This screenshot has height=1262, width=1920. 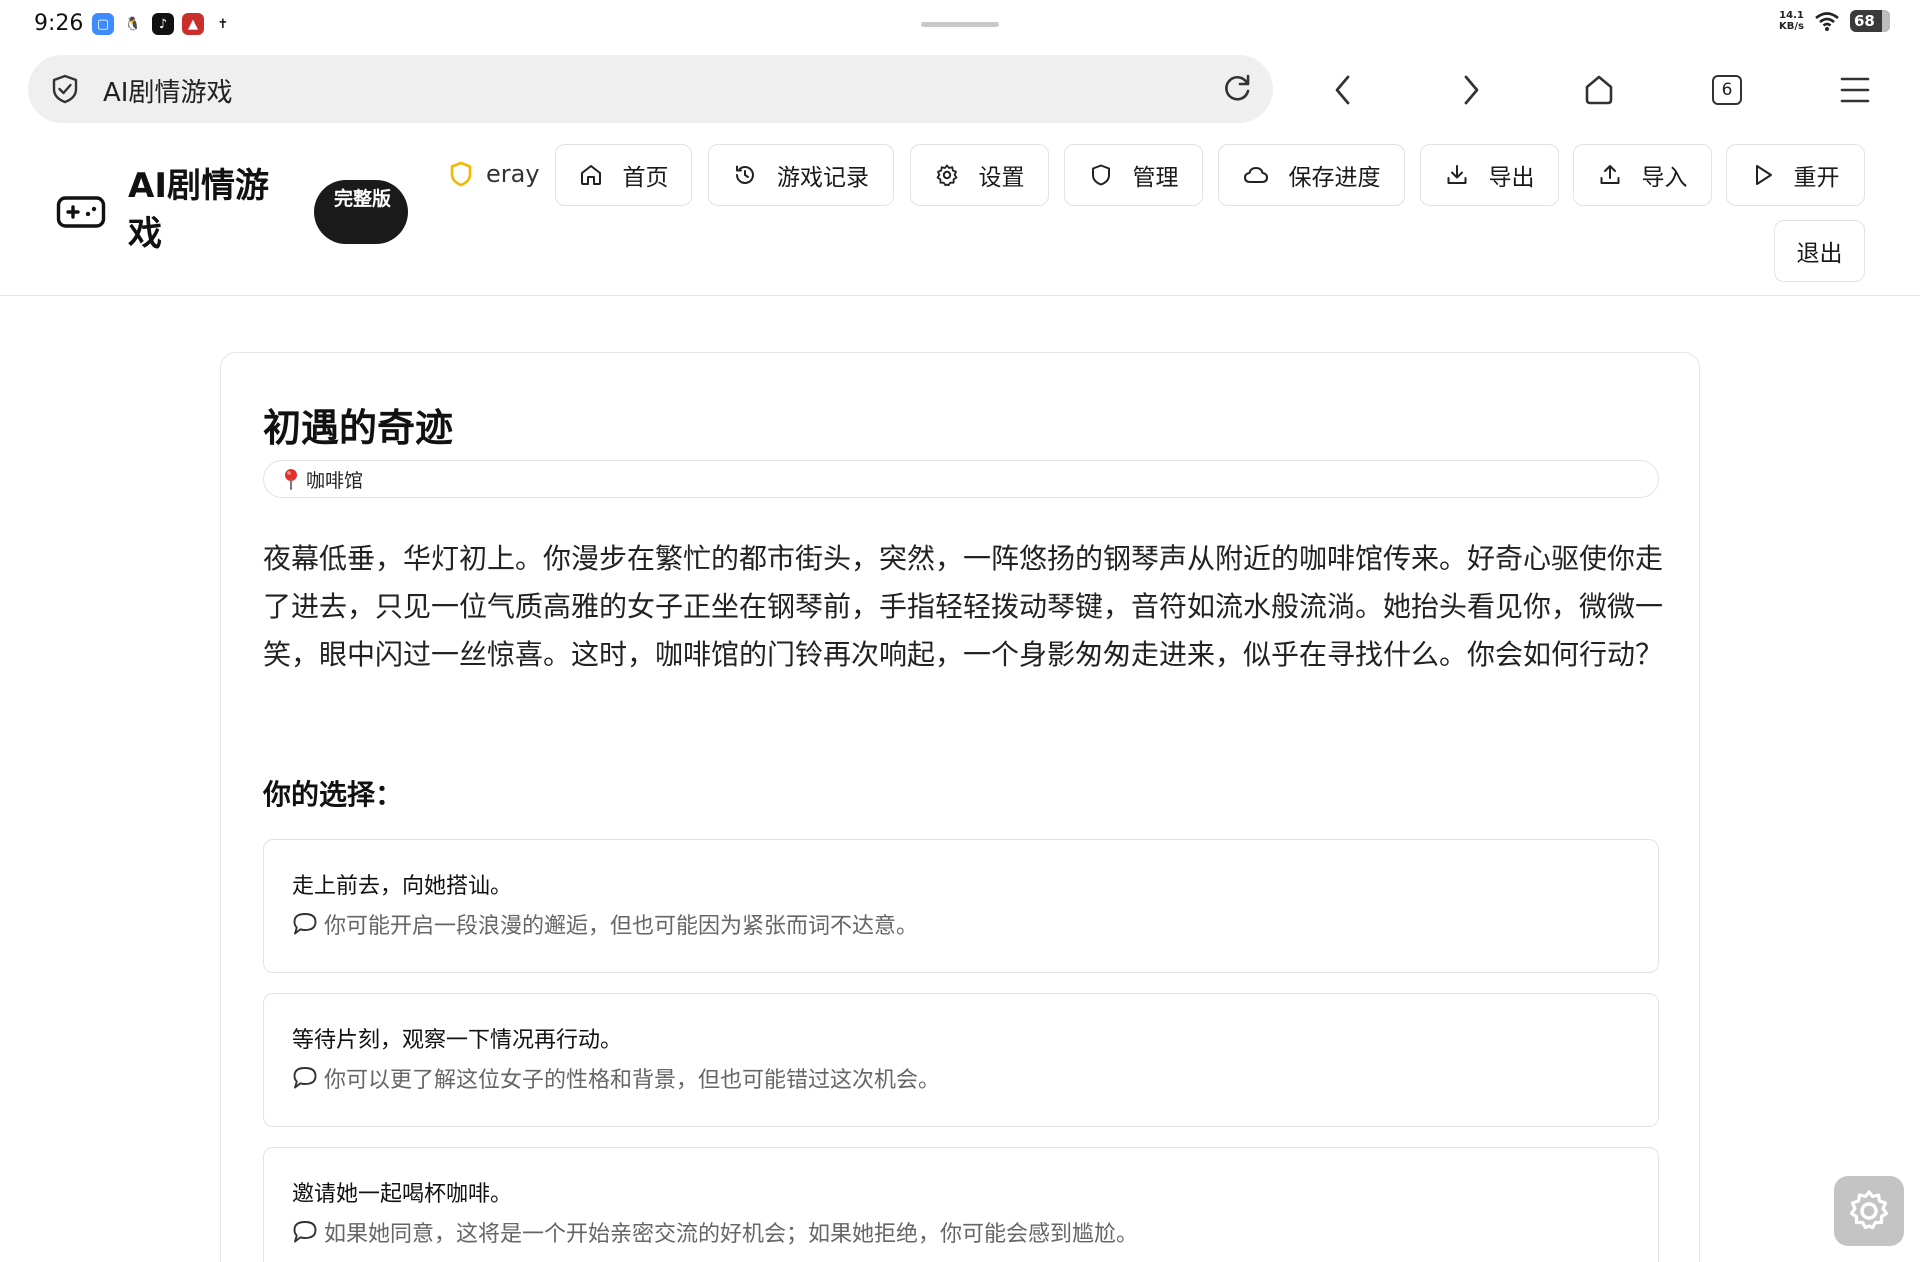 What do you see at coordinates (361, 212) in the screenshot?
I see `edition-badge: 完整版` at bounding box center [361, 212].